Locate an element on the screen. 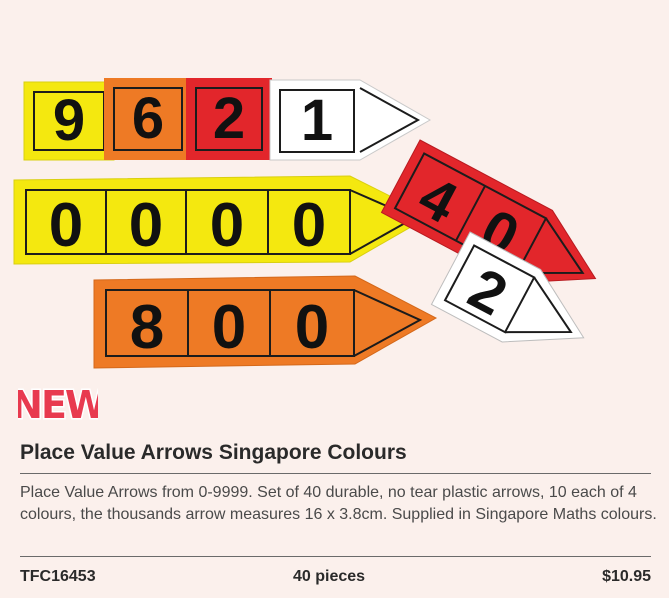  digit: 6 is located at coordinates (148, 118).